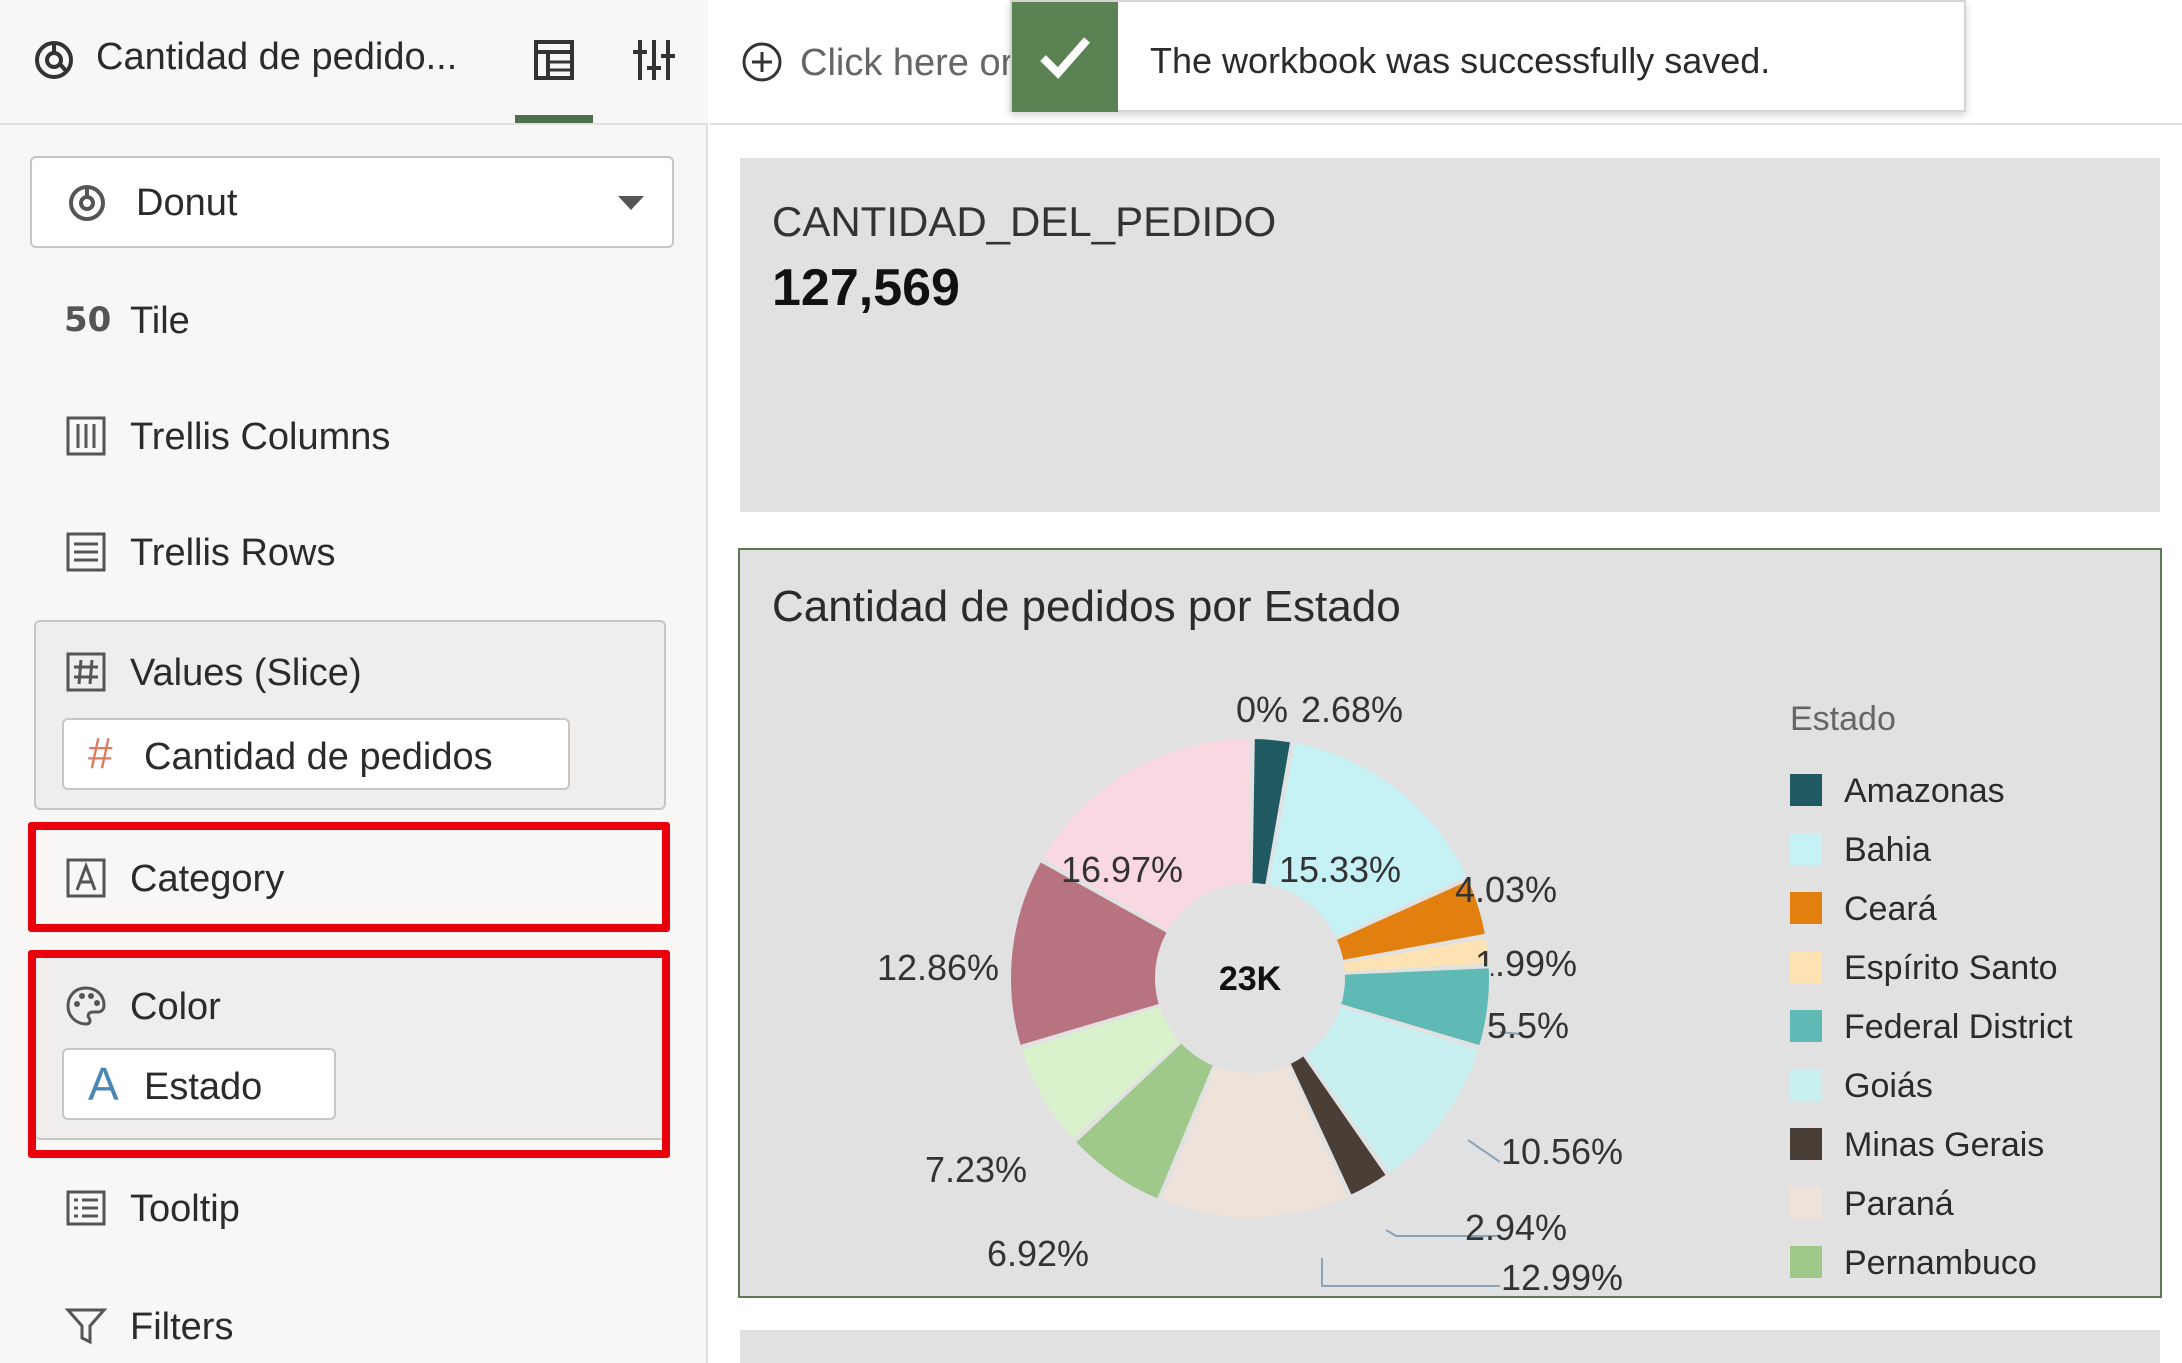  I want to click on legend-label: Amazonas, so click(1924, 791).